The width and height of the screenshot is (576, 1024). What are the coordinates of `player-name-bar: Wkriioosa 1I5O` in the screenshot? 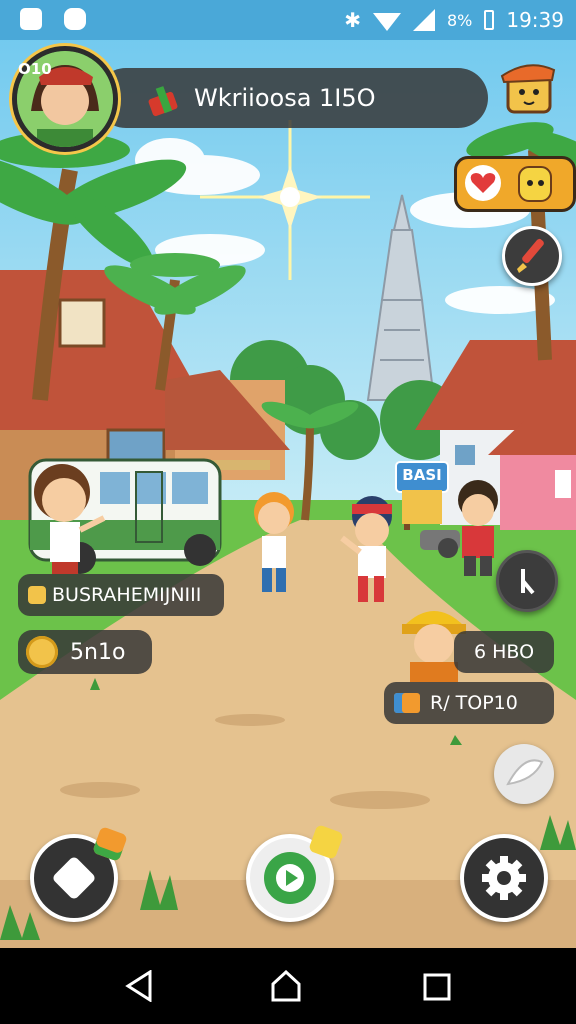 It's located at (292, 98).